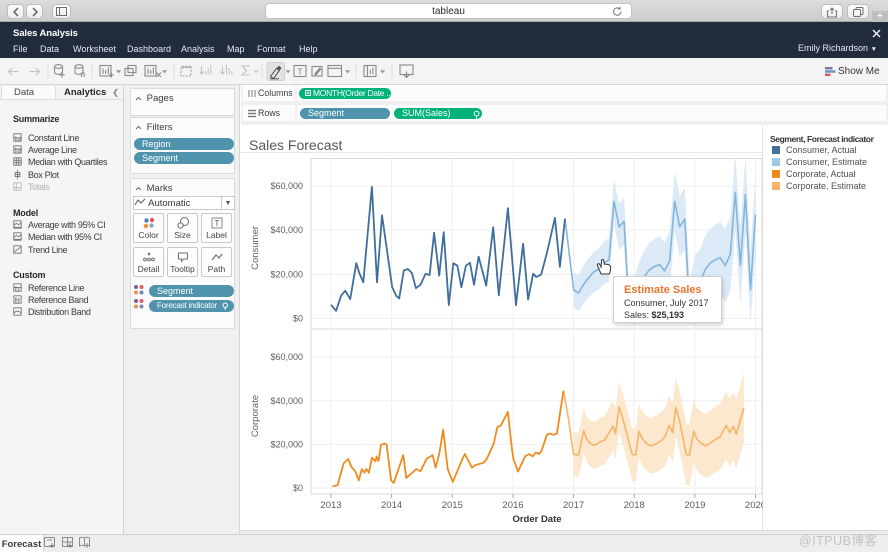 The image size is (888, 552). Describe the element at coordinates (391, 505) in the screenshot. I see `svg-text: 2014` at that location.